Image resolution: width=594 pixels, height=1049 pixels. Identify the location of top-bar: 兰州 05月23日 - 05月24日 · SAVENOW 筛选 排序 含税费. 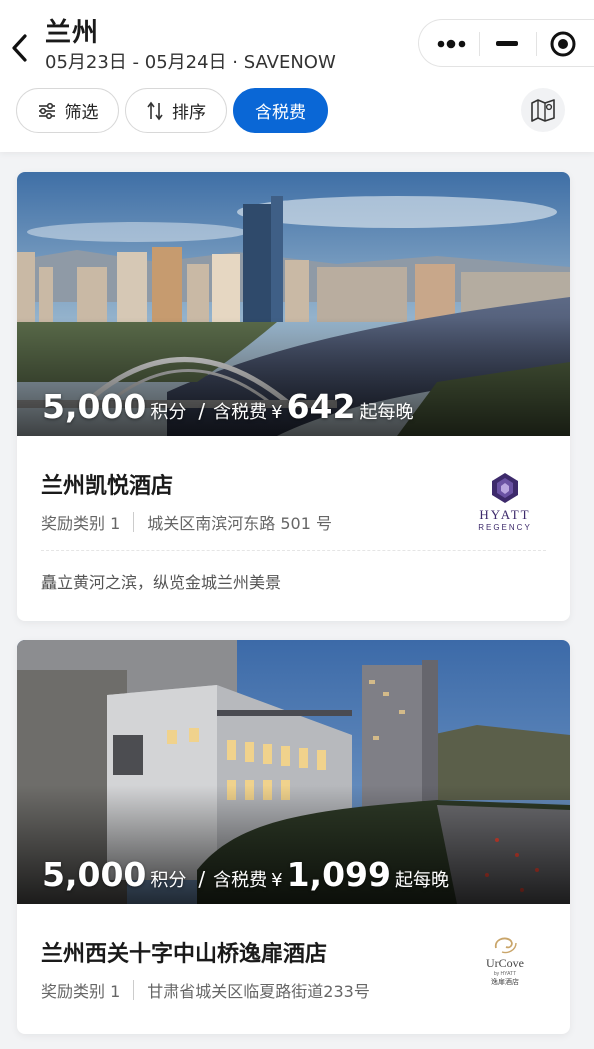
(297, 76).